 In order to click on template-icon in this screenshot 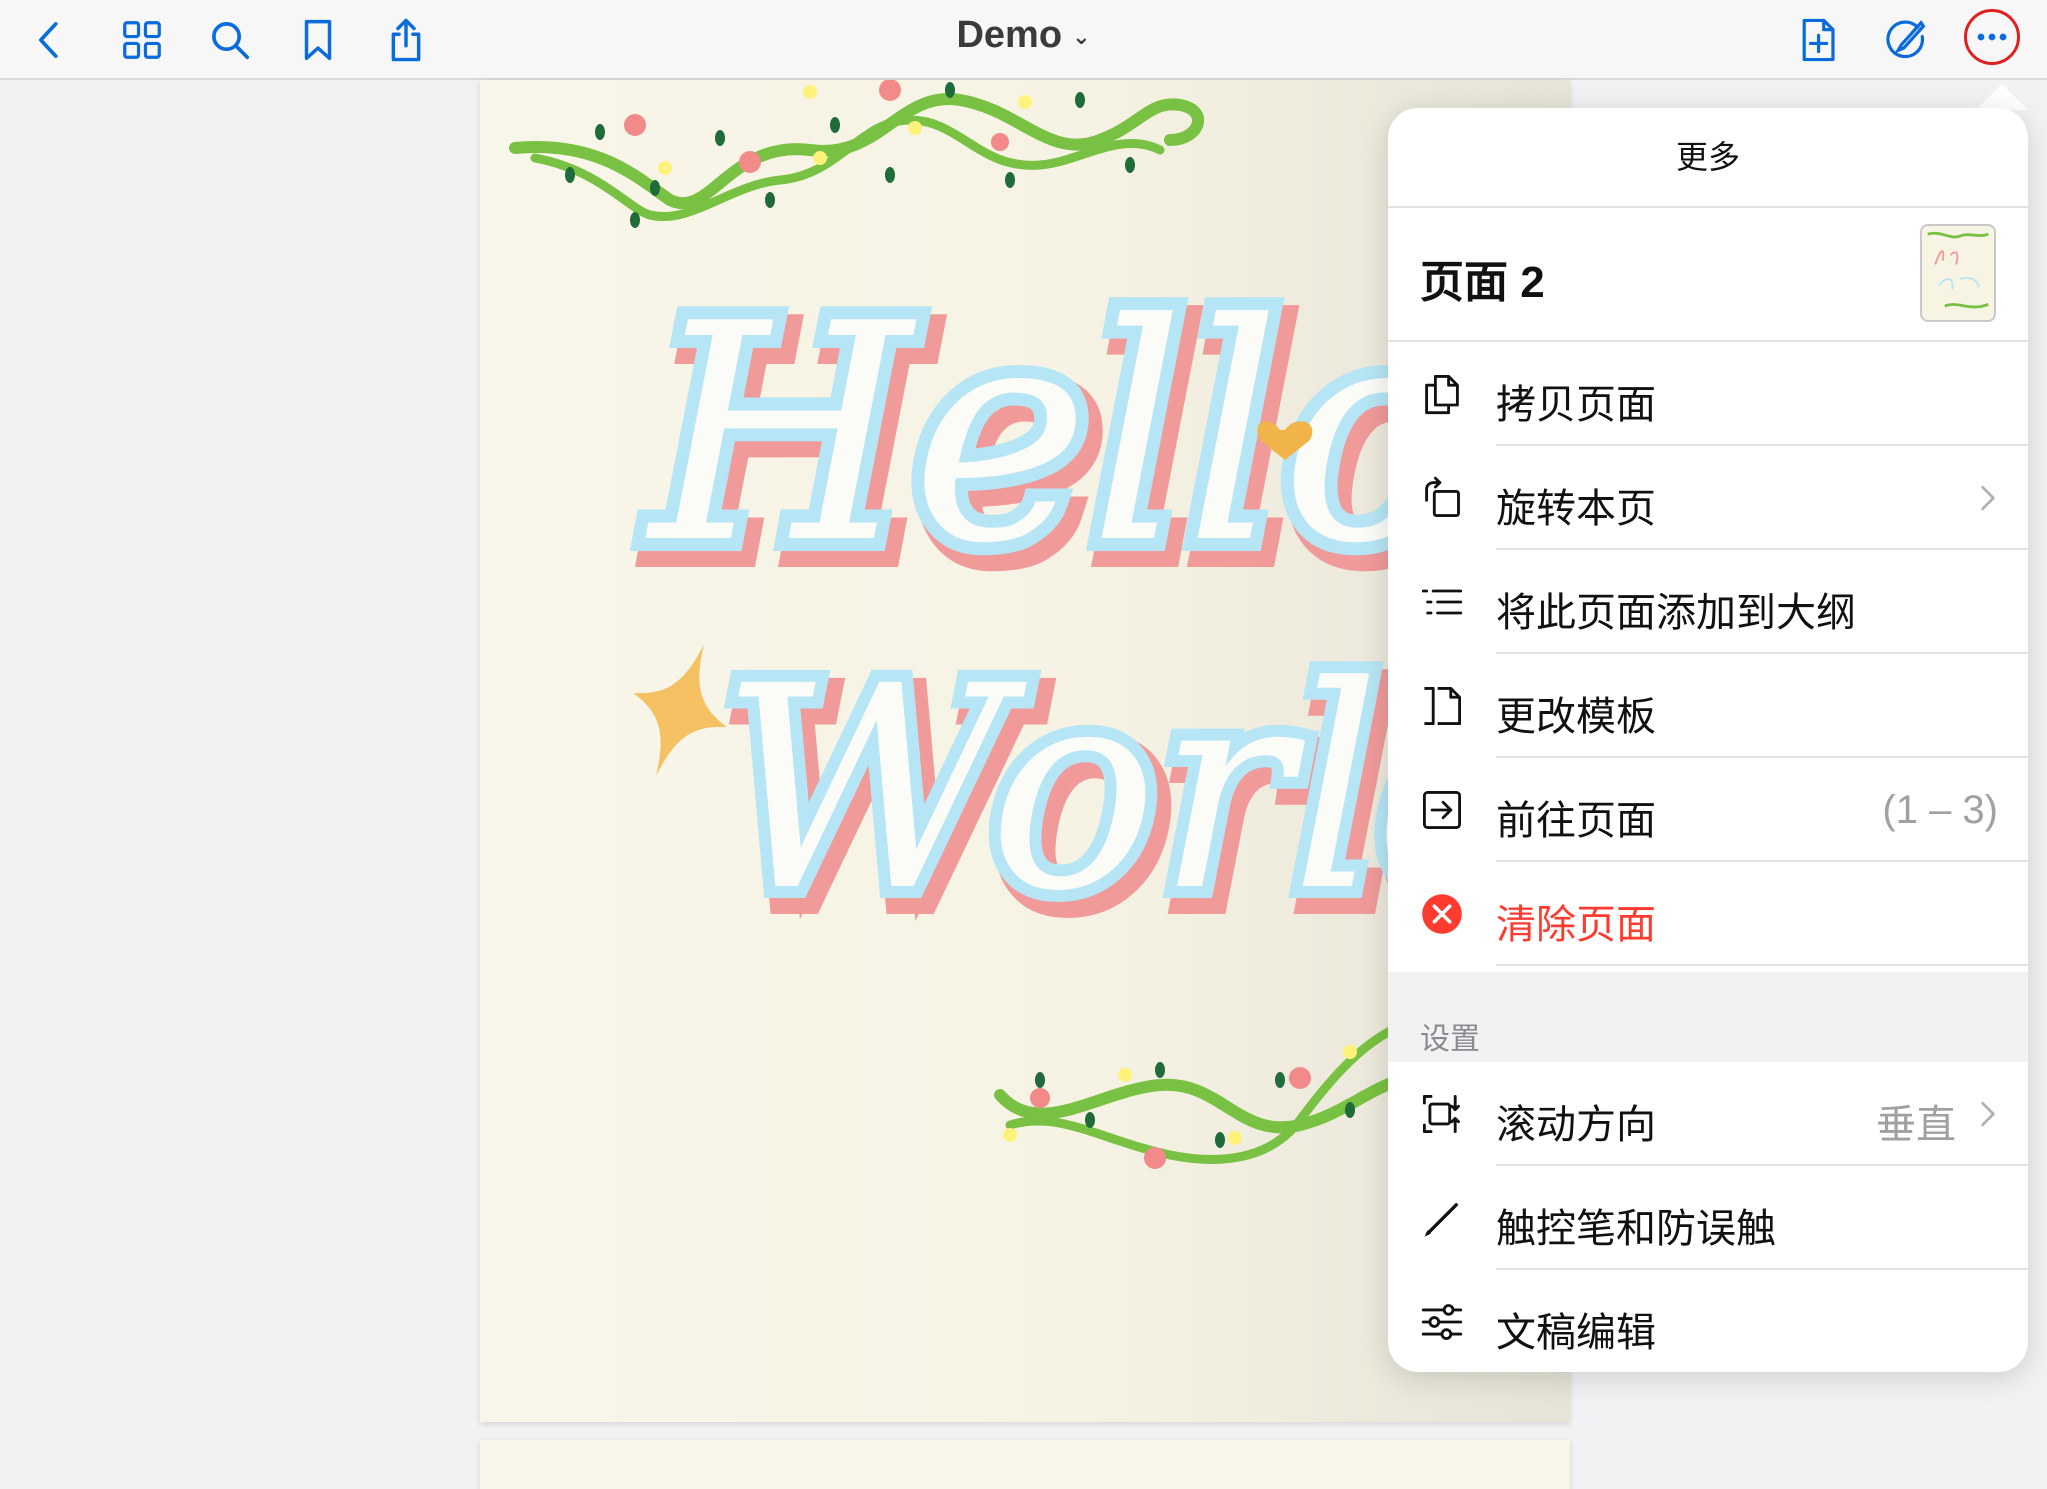, I will do `click(1442, 706)`.